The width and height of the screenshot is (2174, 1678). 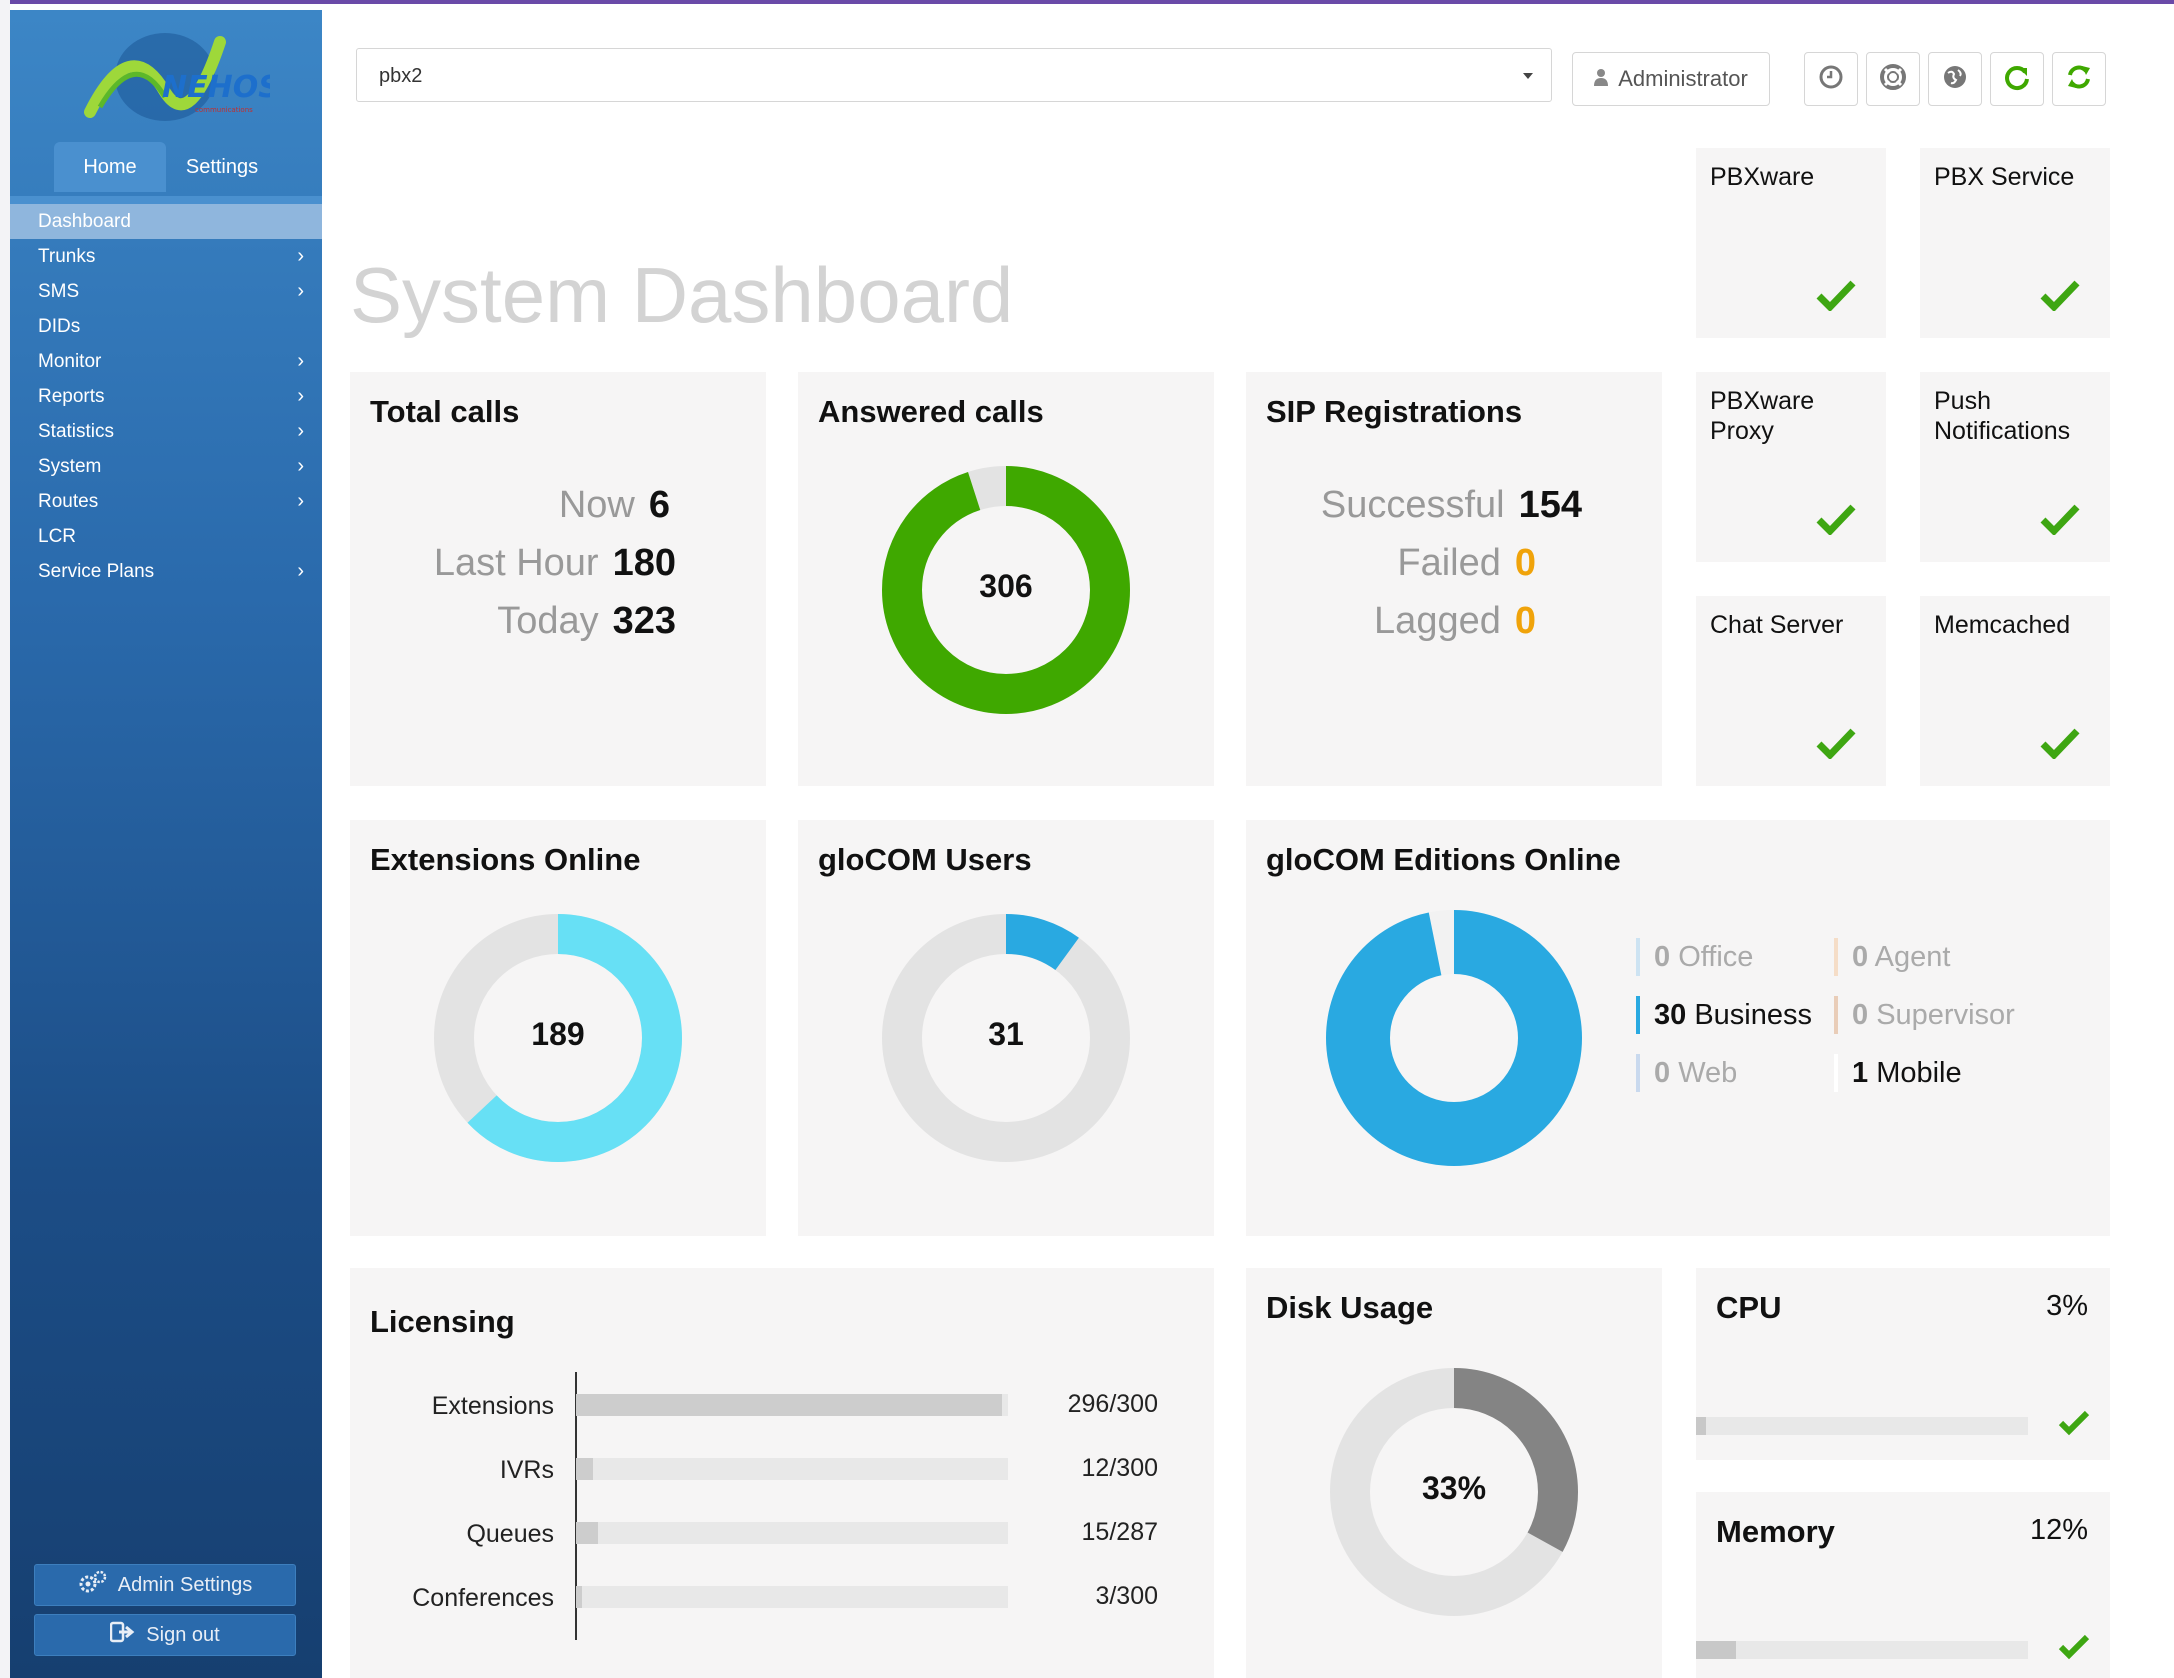 What do you see at coordinates (1860, 1073) in the screenshot?
I see `edition-count: 1` at bounding box center [1860, 1073].